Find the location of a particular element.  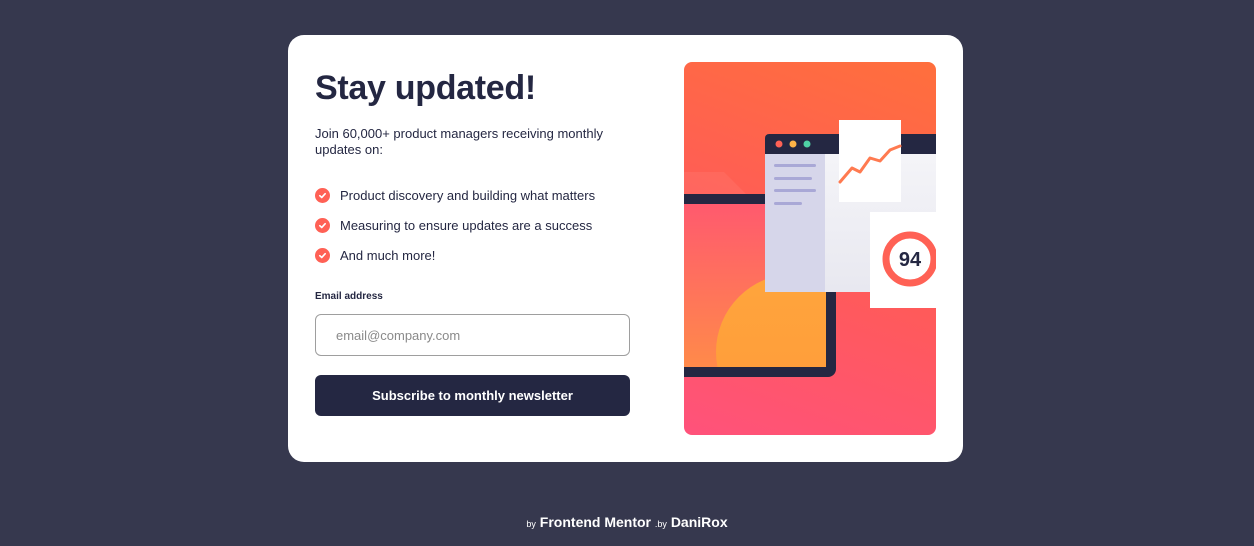

attribution-by: by is located at coordinates (531, 524).